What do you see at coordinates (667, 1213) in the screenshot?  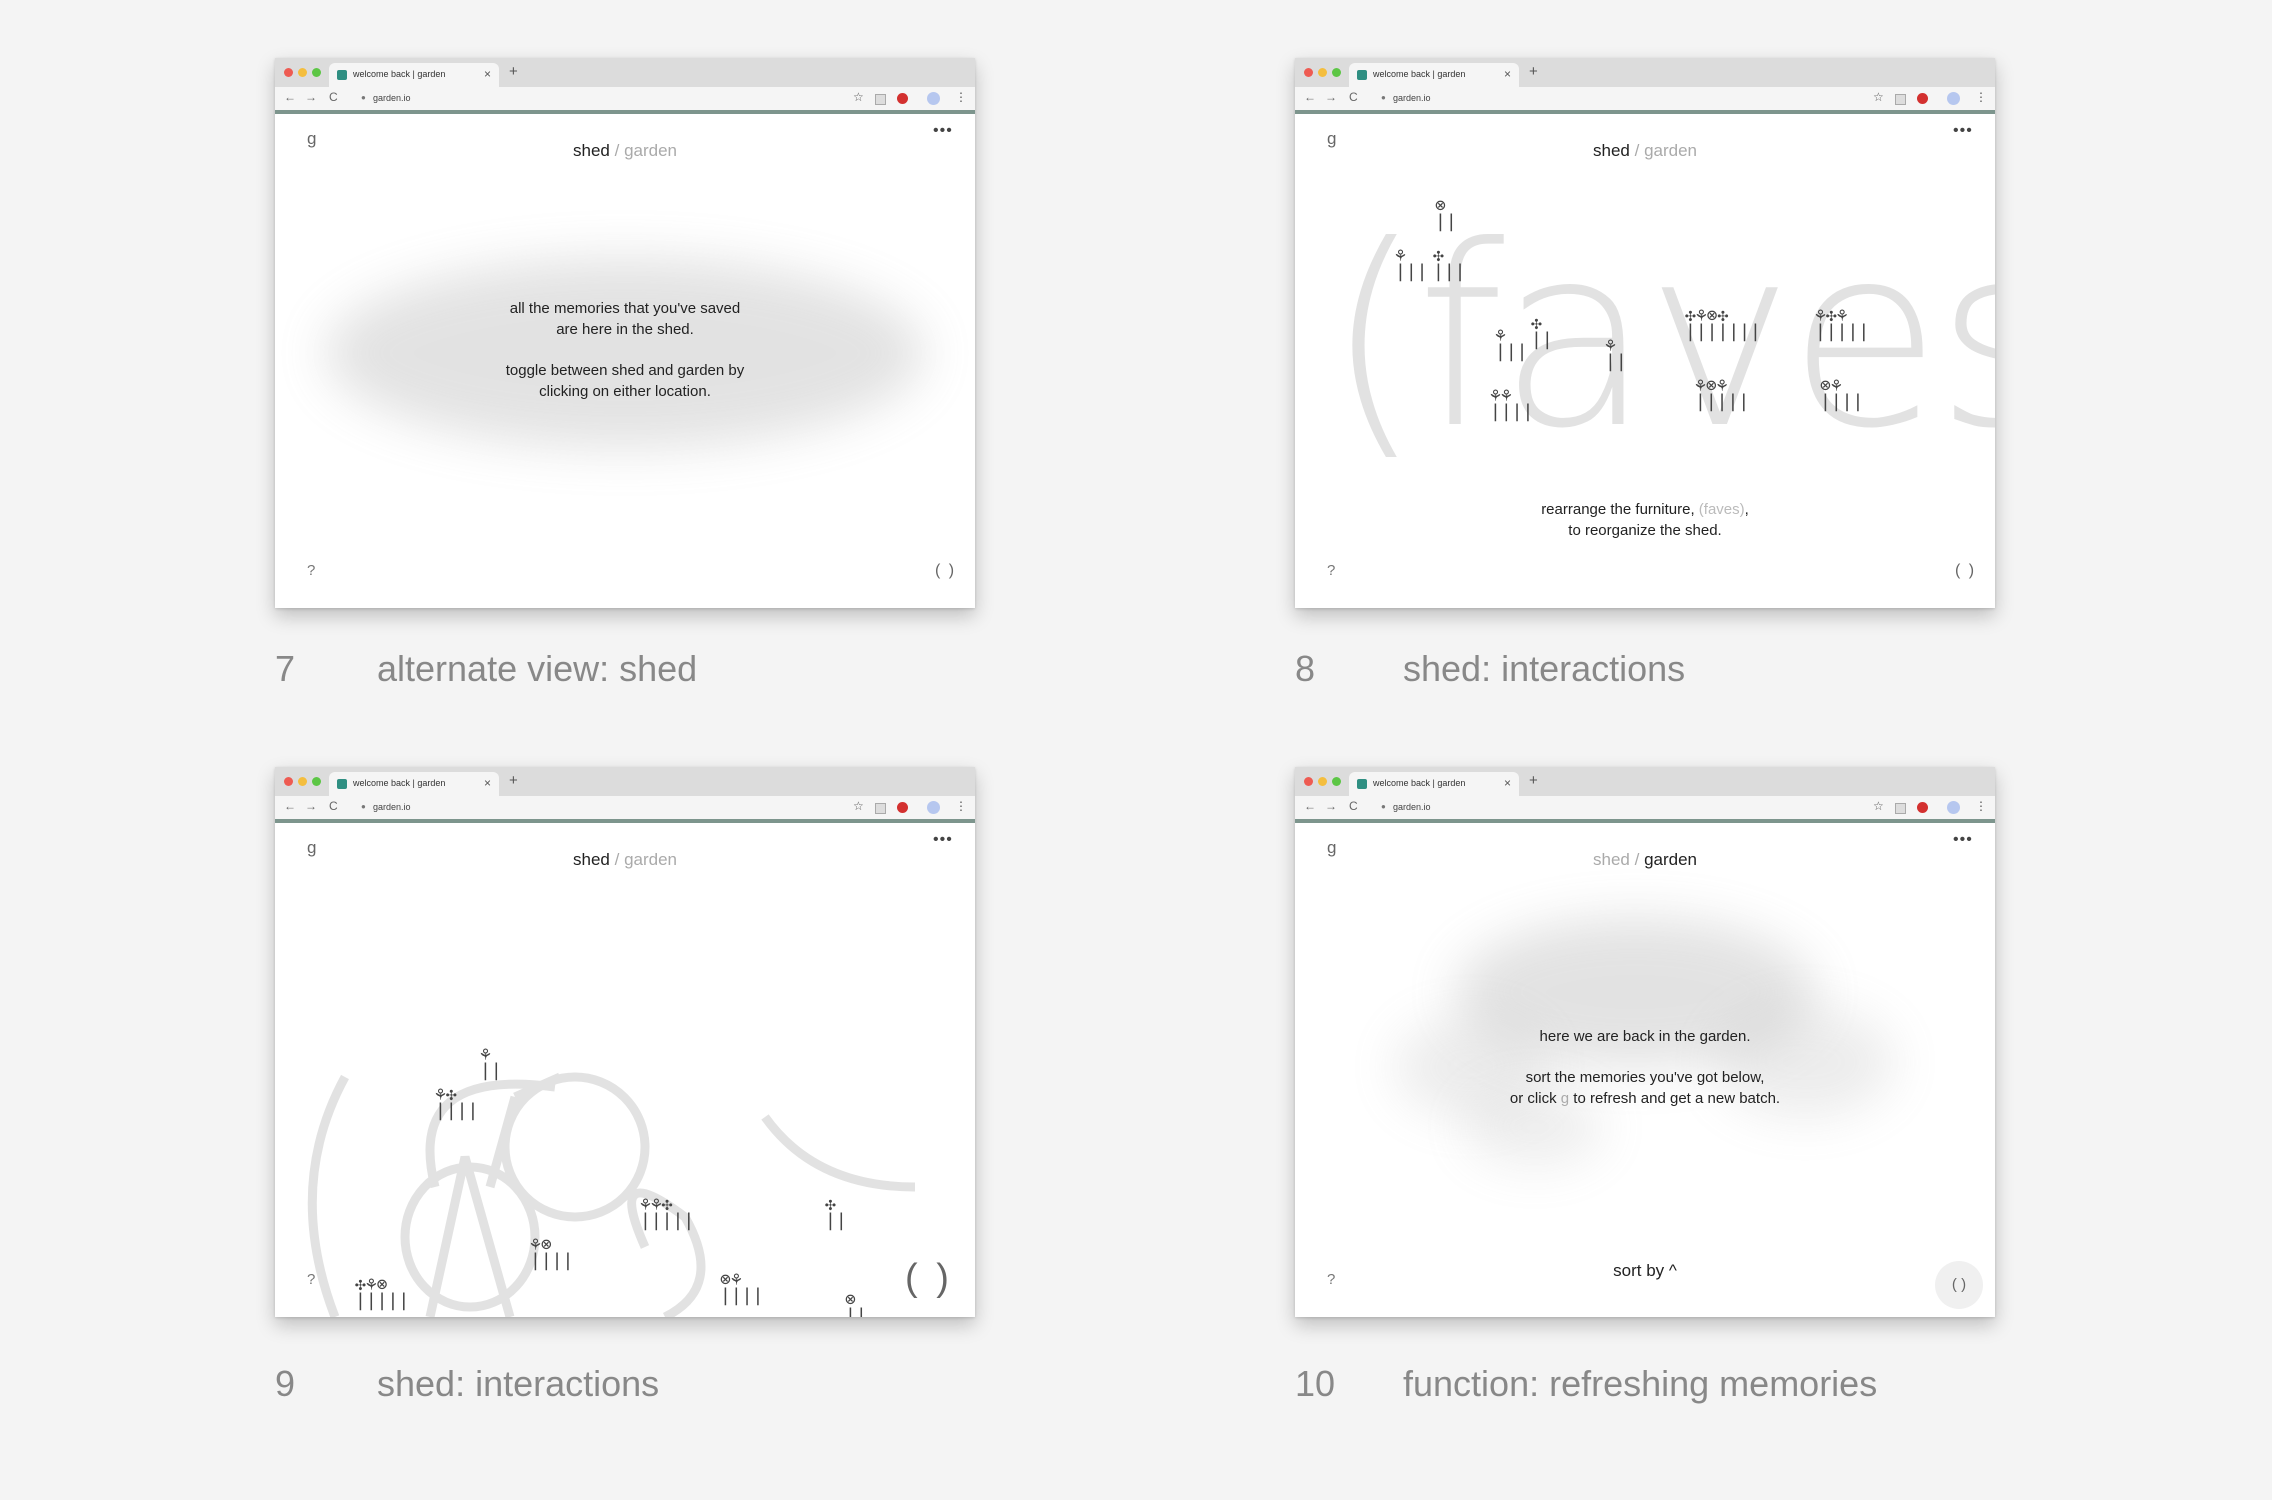 I see `plant-icon: ⚘⚘✣ |||||` at bounding box center [667, 1213].